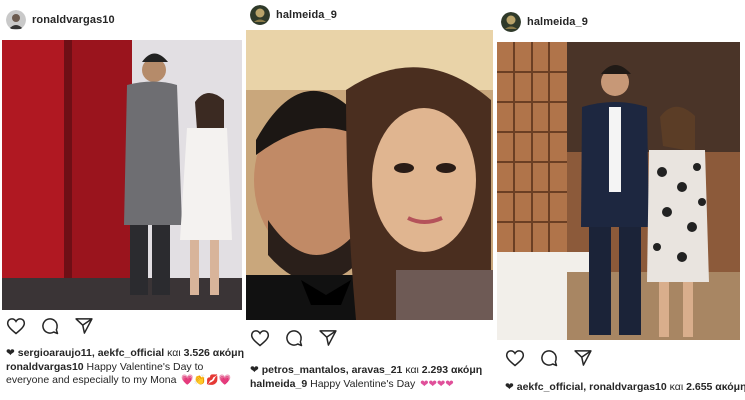 This screenshot has width=745, height=400. I want to click on likers-names: sergioaraujo11, aekfc_official, so click(91, 353).